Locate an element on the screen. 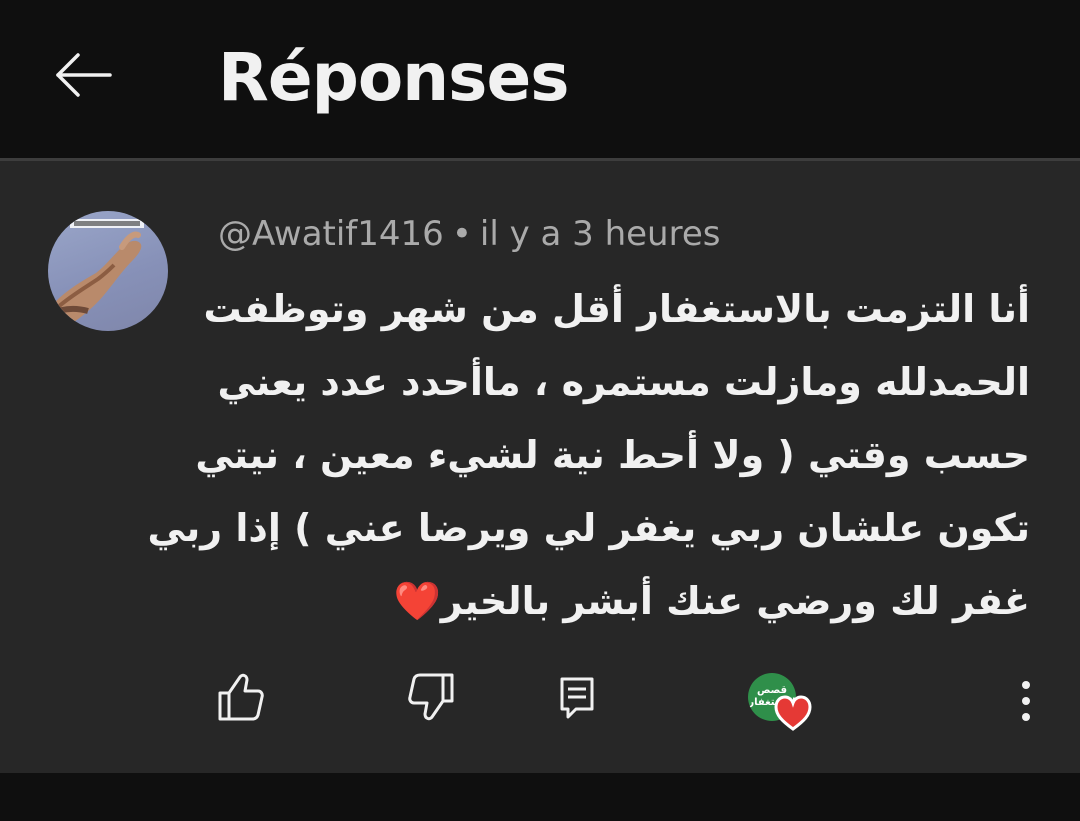  thumbs-down-icon is located at coordinates (431, 697).